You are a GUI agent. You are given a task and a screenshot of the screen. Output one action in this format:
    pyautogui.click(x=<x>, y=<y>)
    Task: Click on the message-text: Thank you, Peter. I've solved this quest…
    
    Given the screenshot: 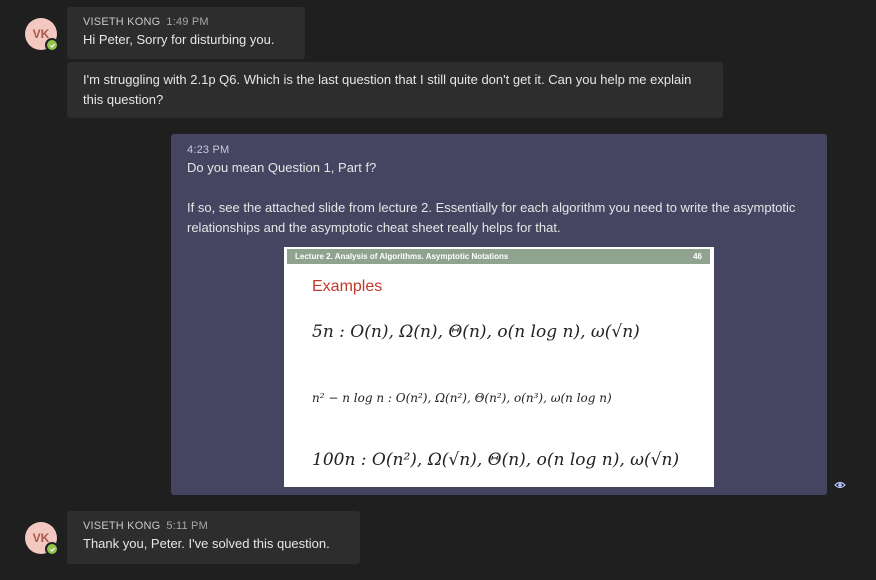 What is the action you would take?
    pyautogui.click(x=206, y=543)
    